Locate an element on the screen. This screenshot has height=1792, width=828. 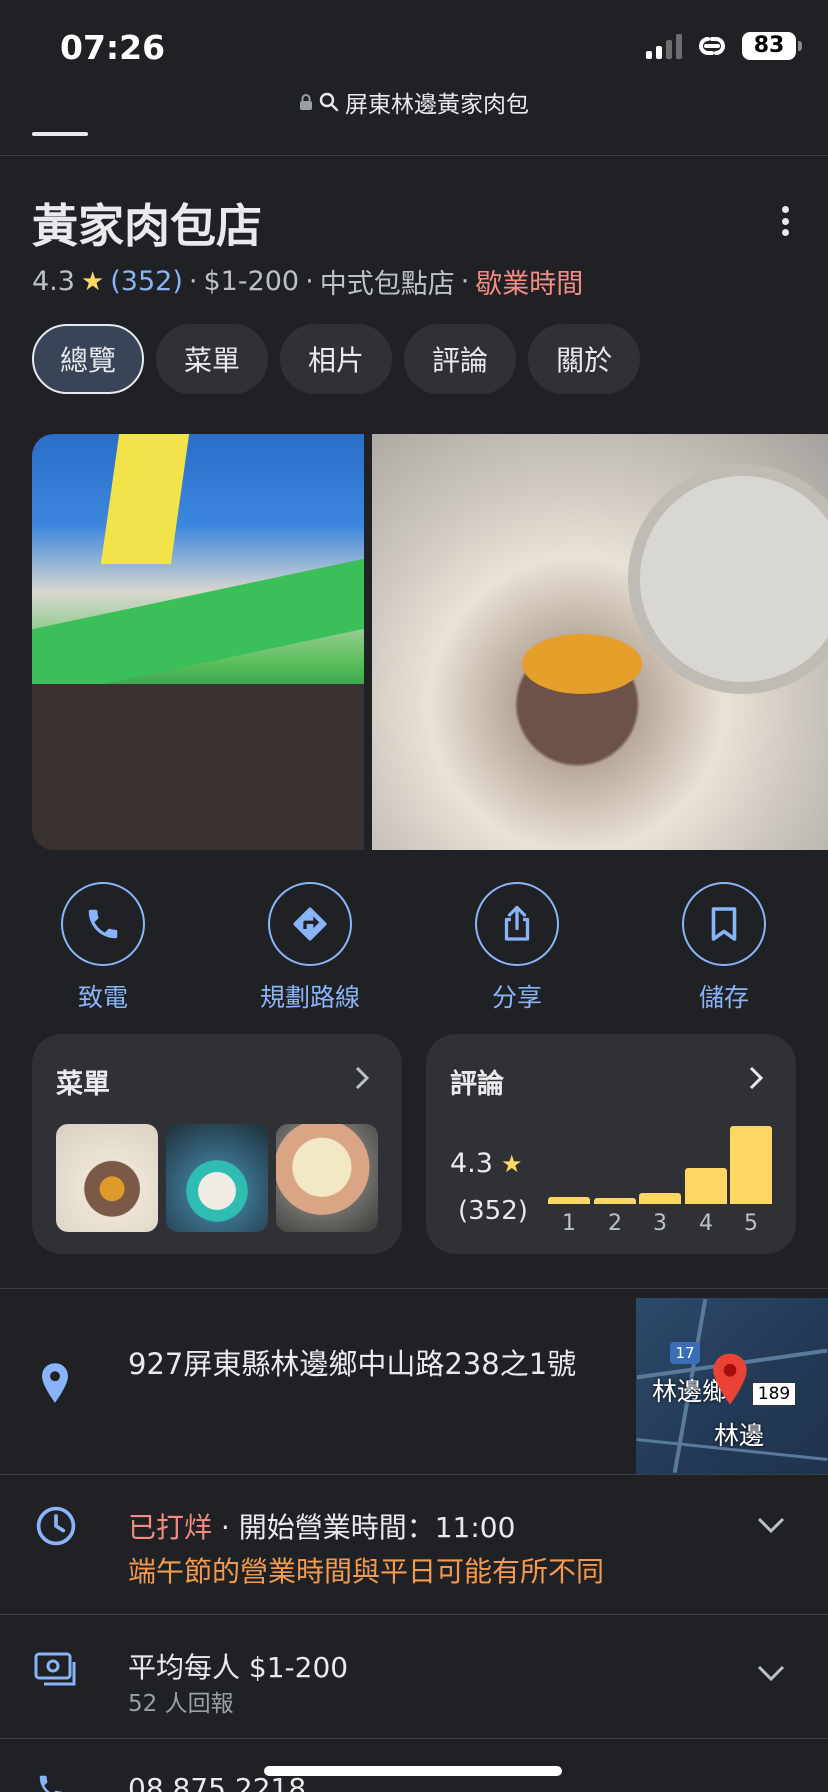
price-per-person: 平均每人 $1-200 is located at coordinates (238, 1667).